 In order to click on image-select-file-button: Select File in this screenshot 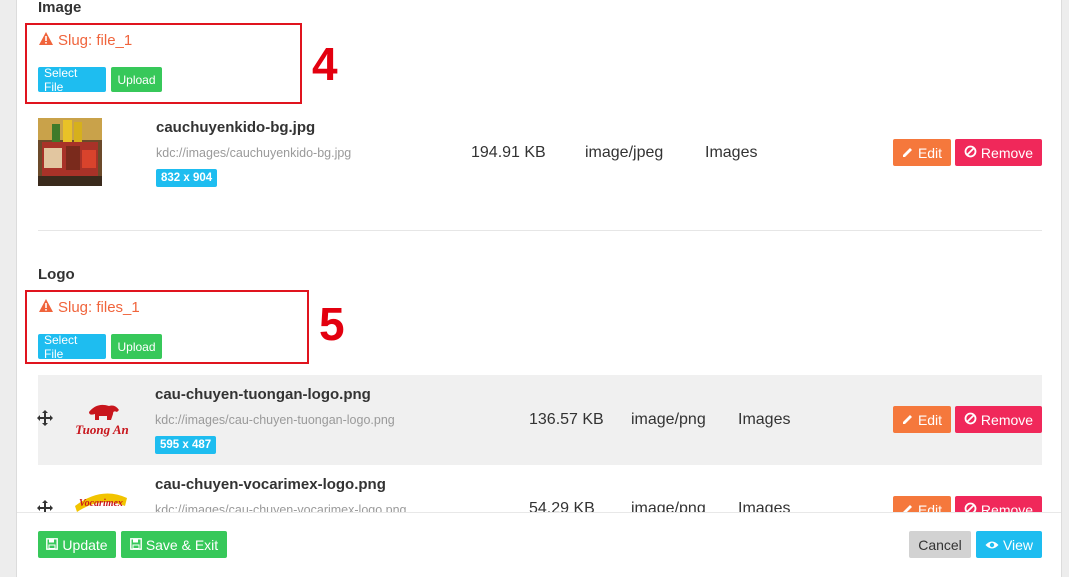, I will do `click(72, 80)`.